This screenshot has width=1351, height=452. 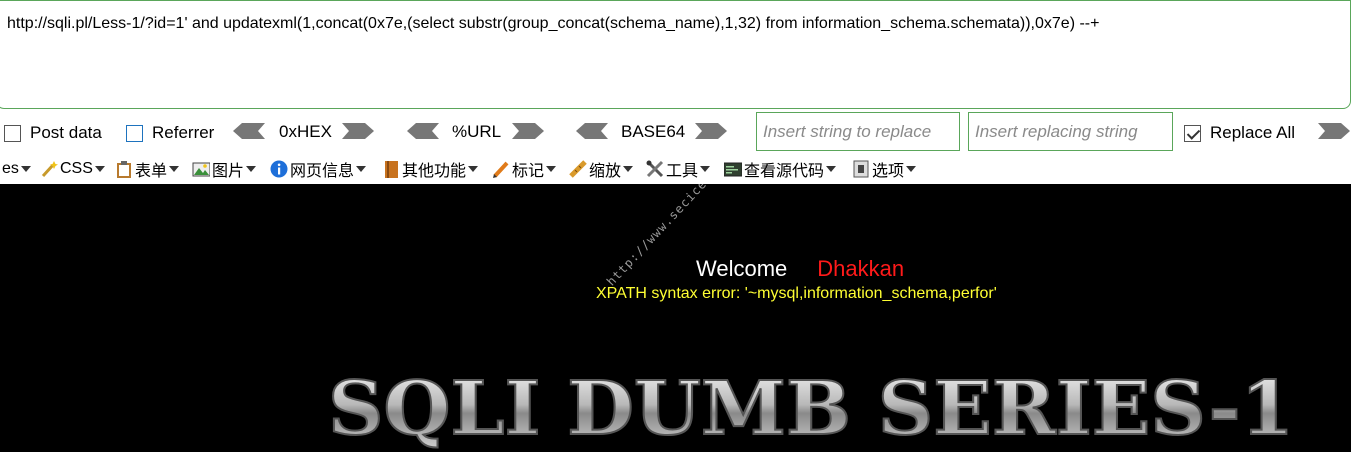 What do you see at coordinates (501, 169) in the screenshot?
I see `pencil-icon` at bounding box center [501, 169].